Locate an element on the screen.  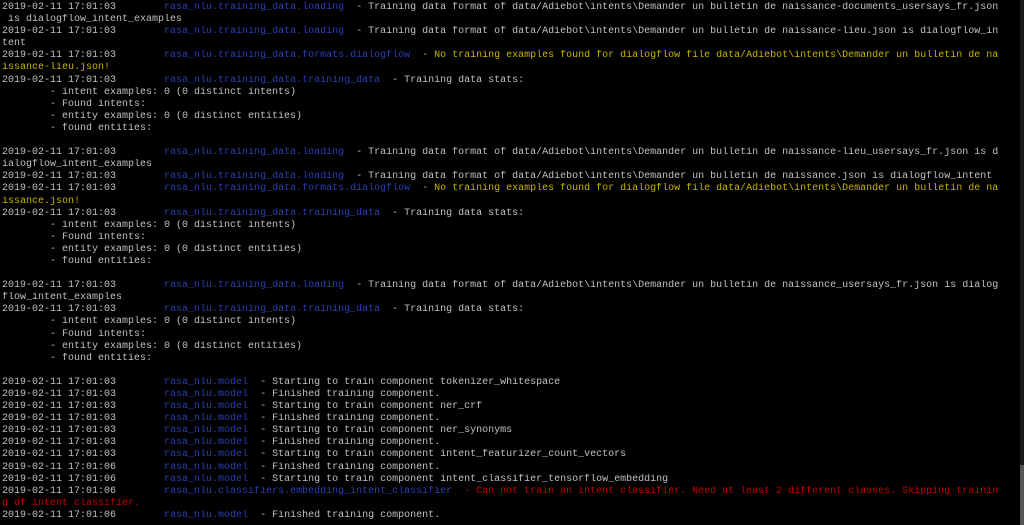
scrollbar-thumb is located at coordinates (1022, 495).